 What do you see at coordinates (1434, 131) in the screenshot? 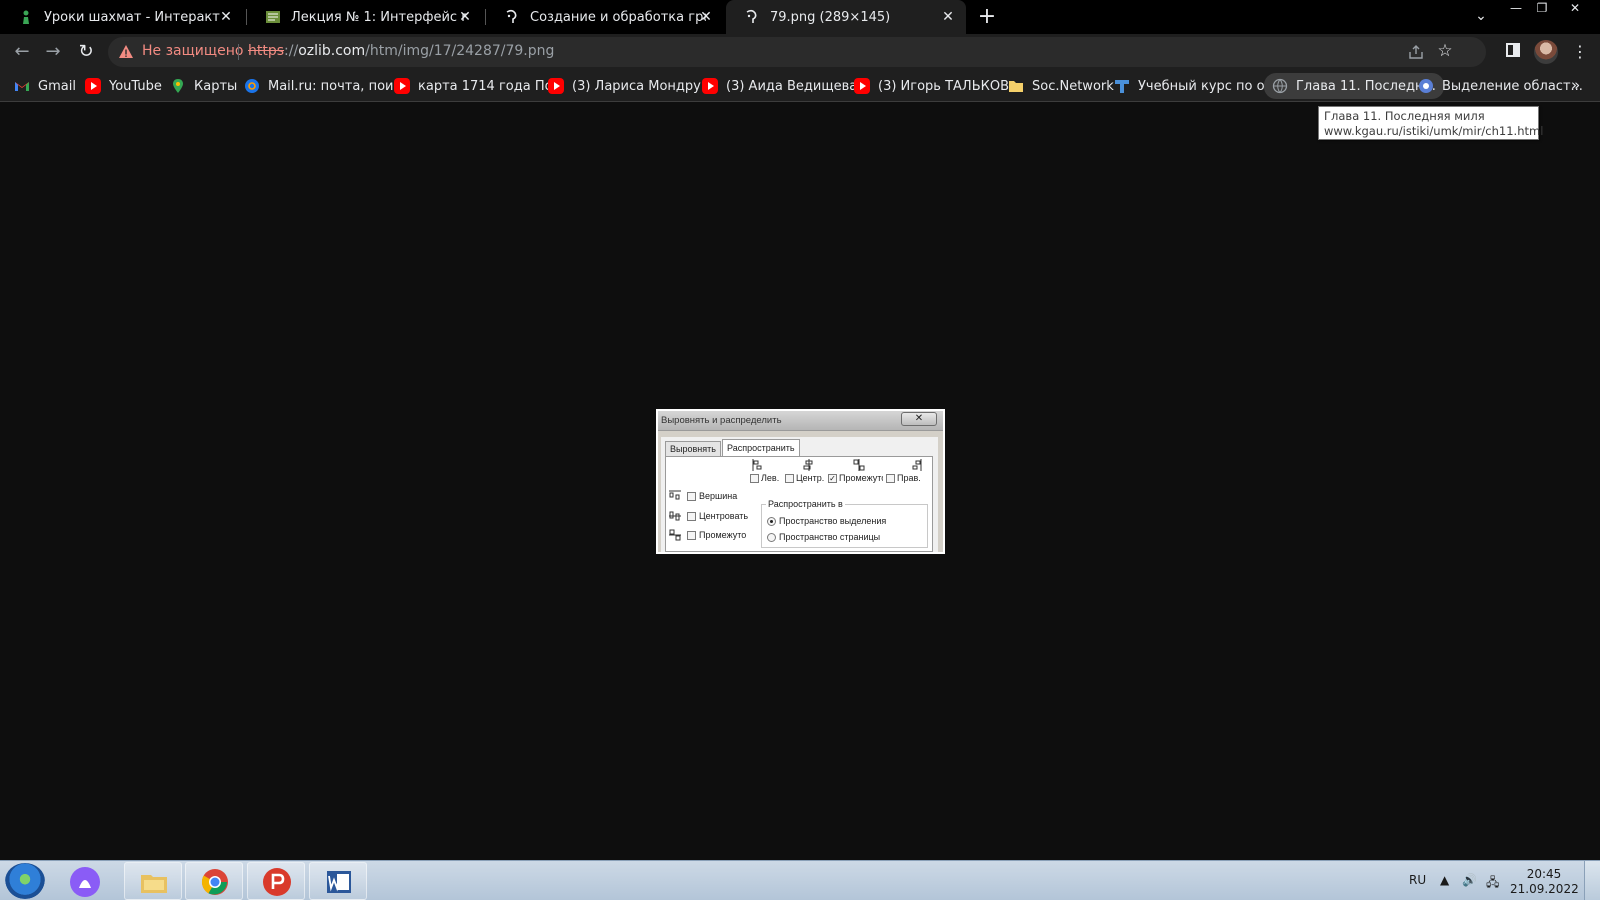
I see `tooltip-url: www.kgau.ru/istiki/umk/mir/ch11.html` at bounding box center [1434, 131].